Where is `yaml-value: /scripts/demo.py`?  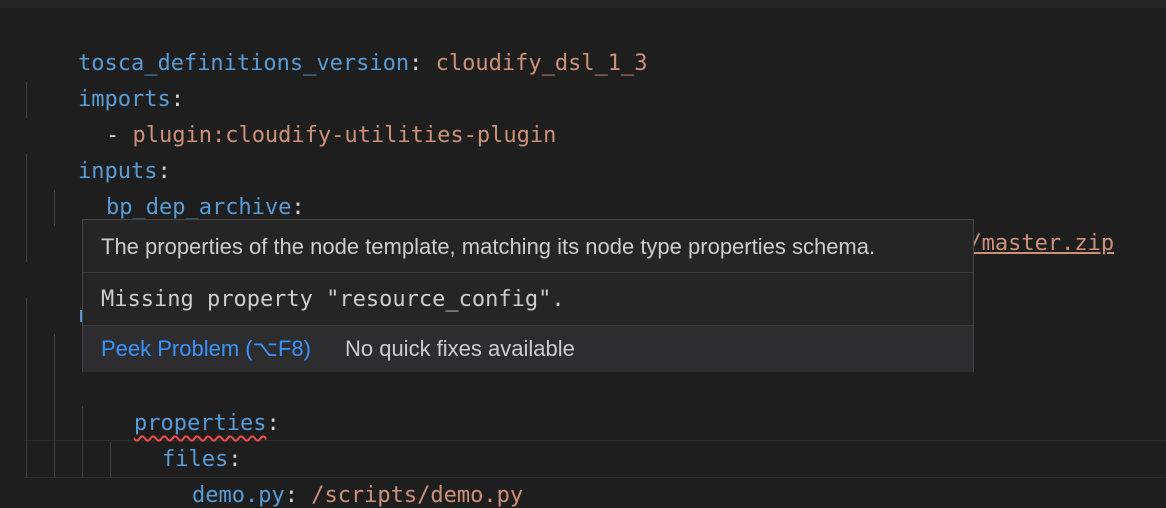
yaml-value: /scripts/demo.py is located at coordinates (417, 495).